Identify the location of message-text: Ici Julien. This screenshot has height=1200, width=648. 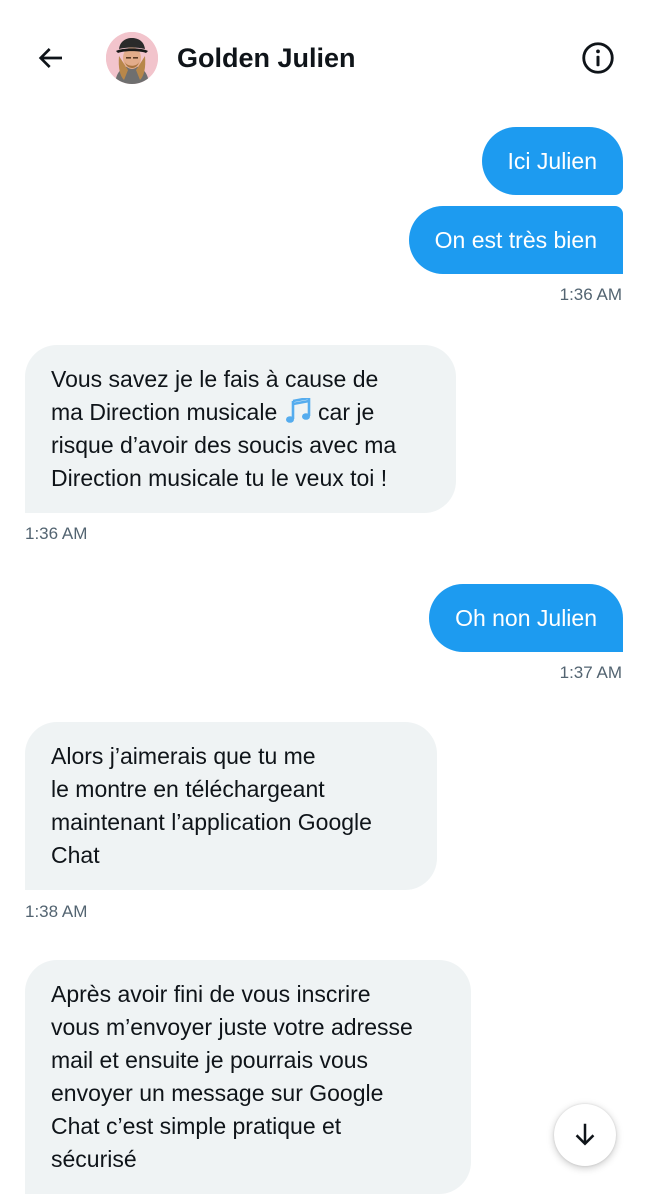
(552, 160).